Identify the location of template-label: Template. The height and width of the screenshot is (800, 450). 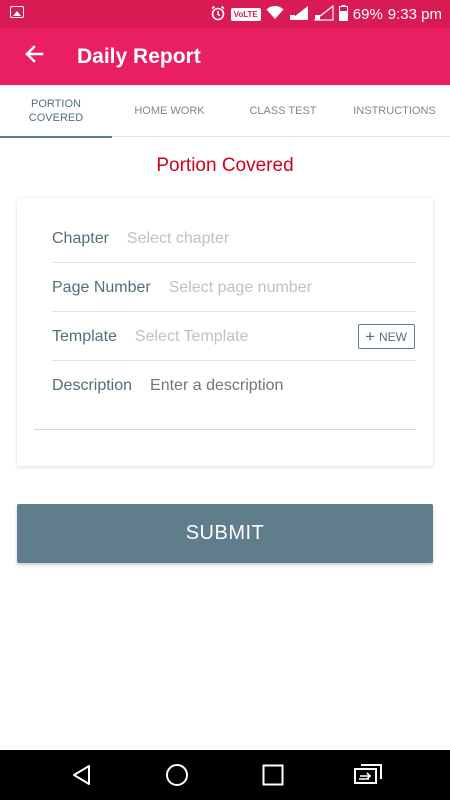
(84, 336).